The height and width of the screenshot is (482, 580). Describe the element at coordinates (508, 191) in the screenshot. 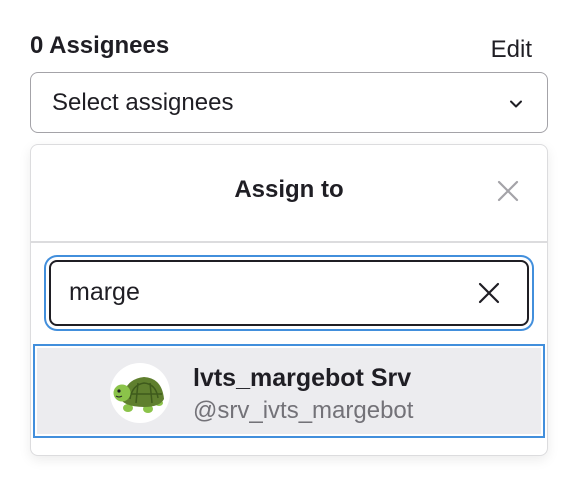

I see `close-icon` at that location.